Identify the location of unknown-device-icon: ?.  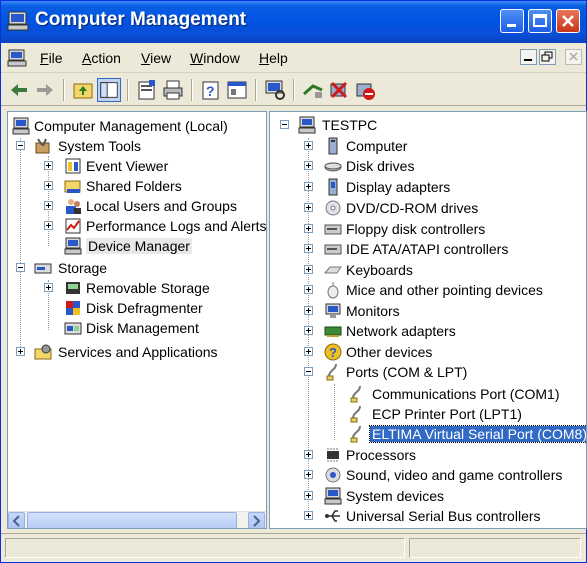
(333, 352).